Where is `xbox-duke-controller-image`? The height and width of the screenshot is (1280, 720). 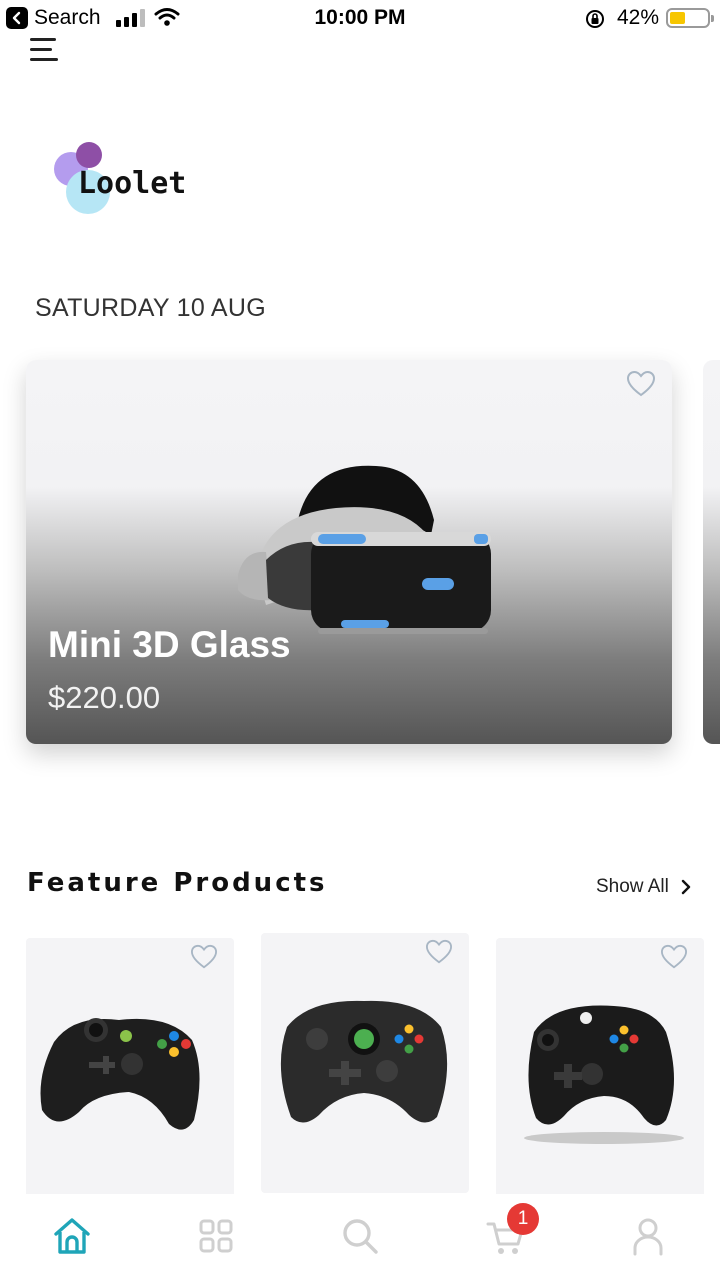
xbox-duke-controller-image is located at coordinates (364, 1061).